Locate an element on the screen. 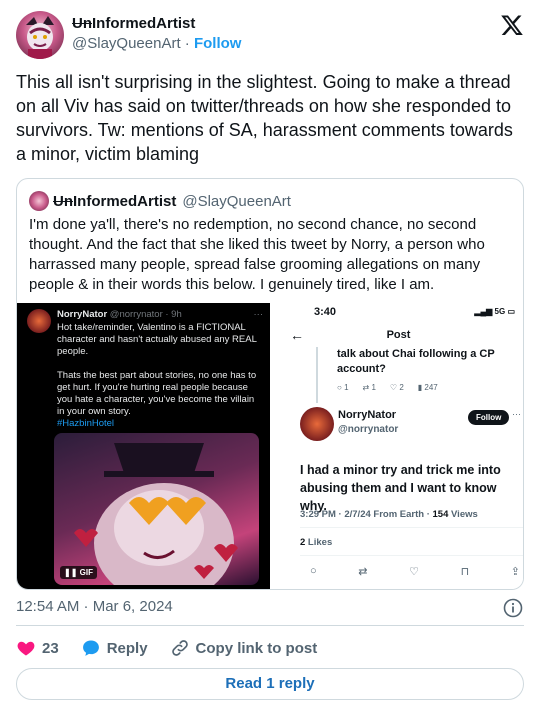 The height and width of the screenshot is (715, 540). x-logo-icon is located at coordinates (512, 25).